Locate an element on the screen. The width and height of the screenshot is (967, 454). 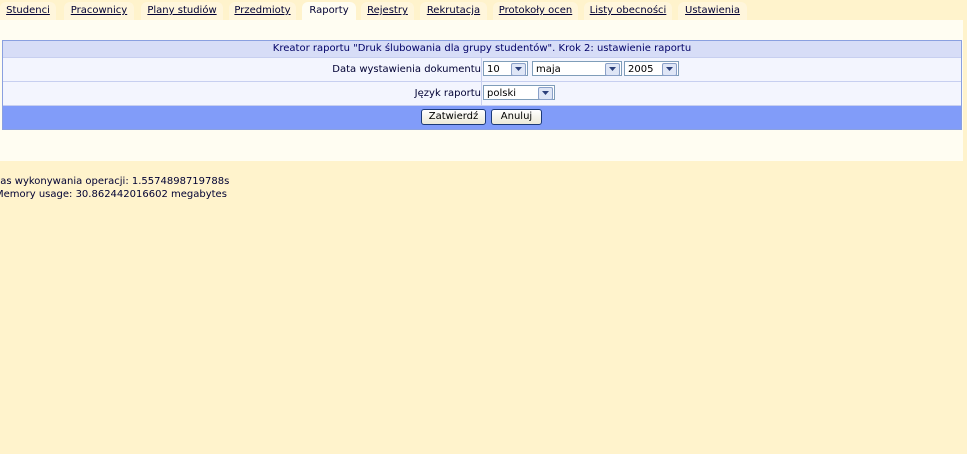
year-value: 2005 is located at coordinates (641, 69).